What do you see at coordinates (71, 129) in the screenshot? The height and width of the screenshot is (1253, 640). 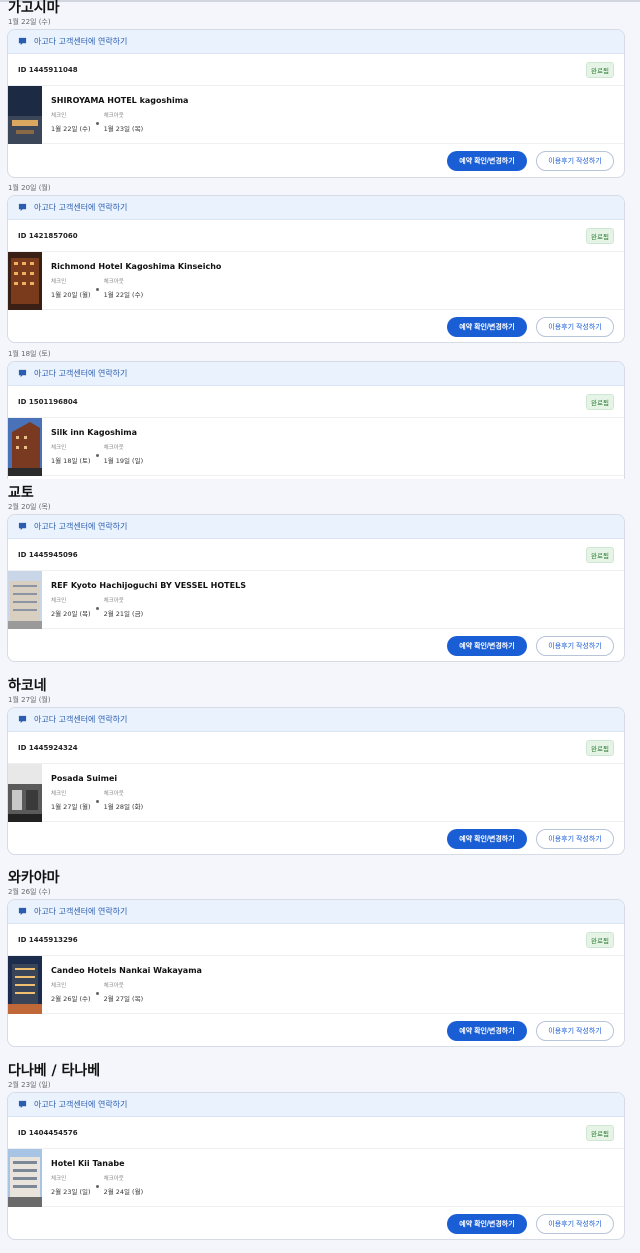 I see `checkin-date: 1월 22일 (수)` at bounding box center [71, 129].